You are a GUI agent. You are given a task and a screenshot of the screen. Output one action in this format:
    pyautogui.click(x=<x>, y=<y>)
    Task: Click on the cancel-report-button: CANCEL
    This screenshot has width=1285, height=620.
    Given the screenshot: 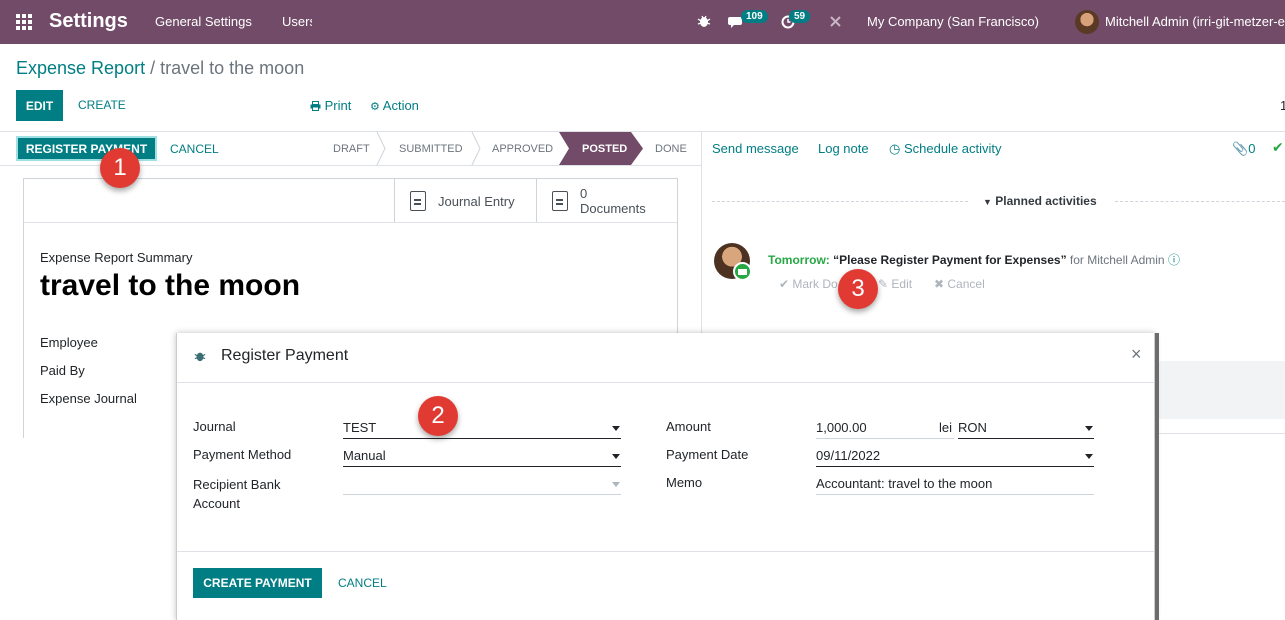 What is the action you would take?
    pyautogui.click(x=194, y=149)
    